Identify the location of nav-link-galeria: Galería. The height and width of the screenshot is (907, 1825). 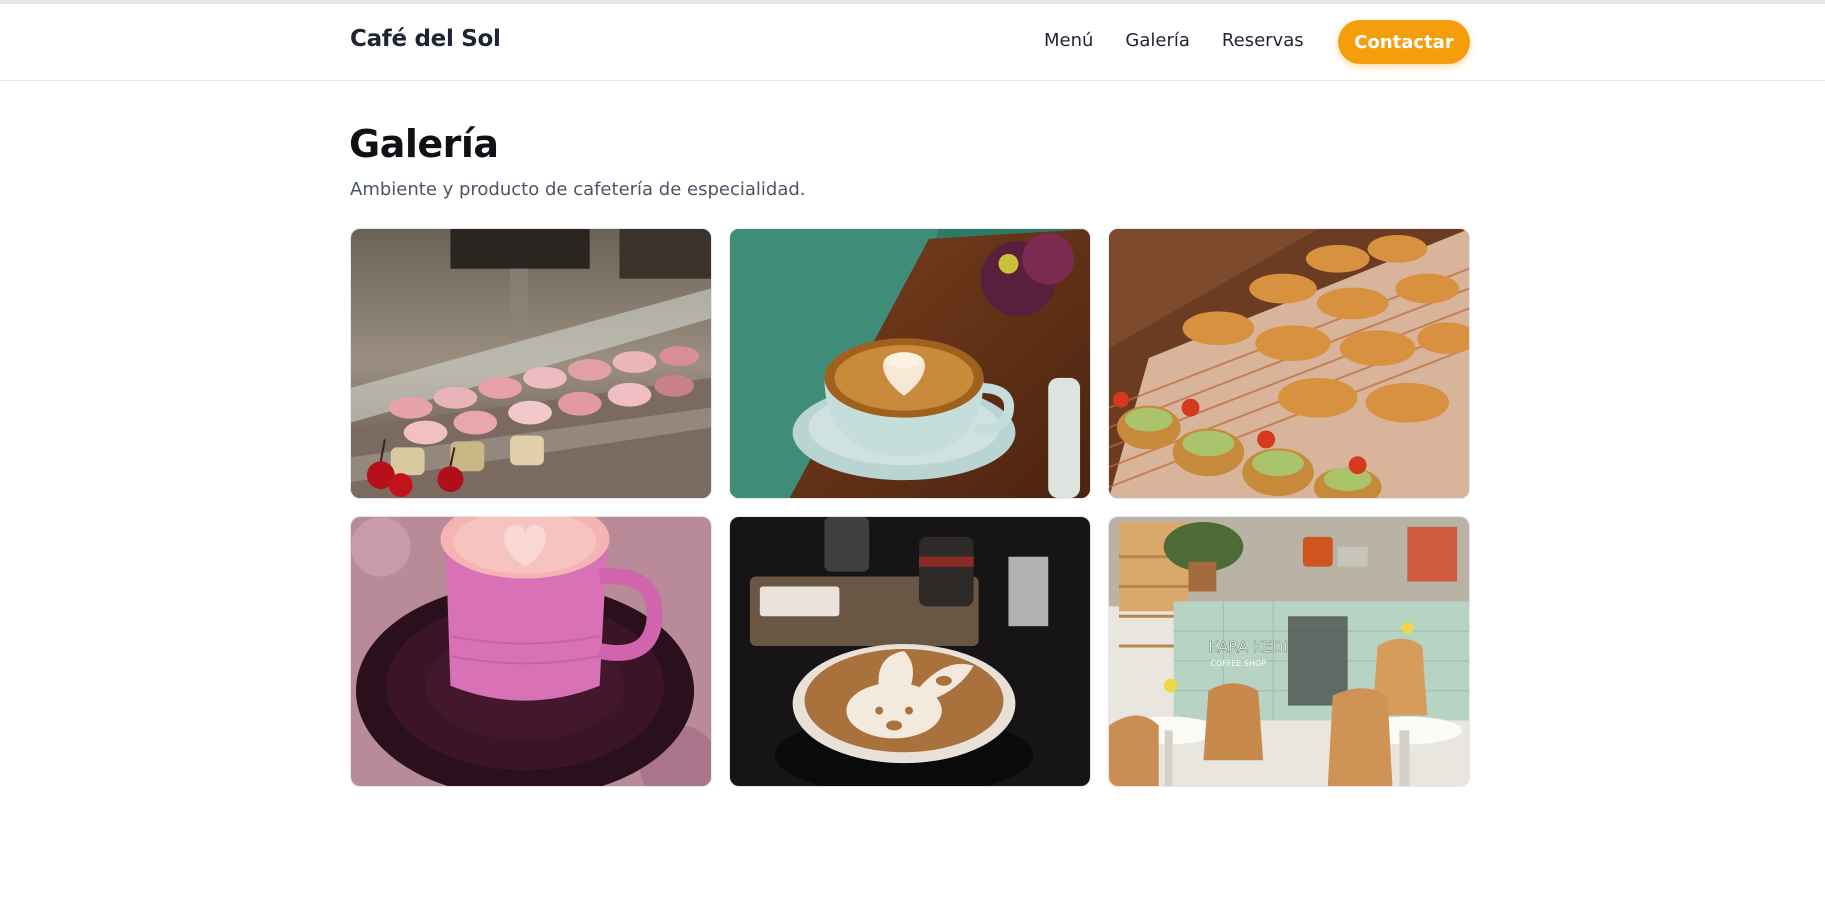
(1157, 40).